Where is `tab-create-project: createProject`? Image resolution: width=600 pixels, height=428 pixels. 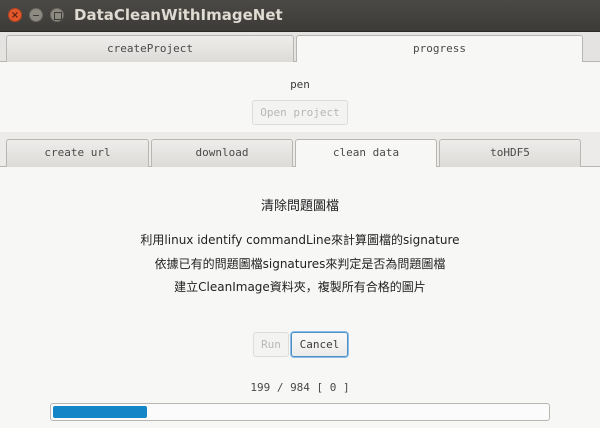
tab-create-project: createProject is located at coordinates (150, 48).